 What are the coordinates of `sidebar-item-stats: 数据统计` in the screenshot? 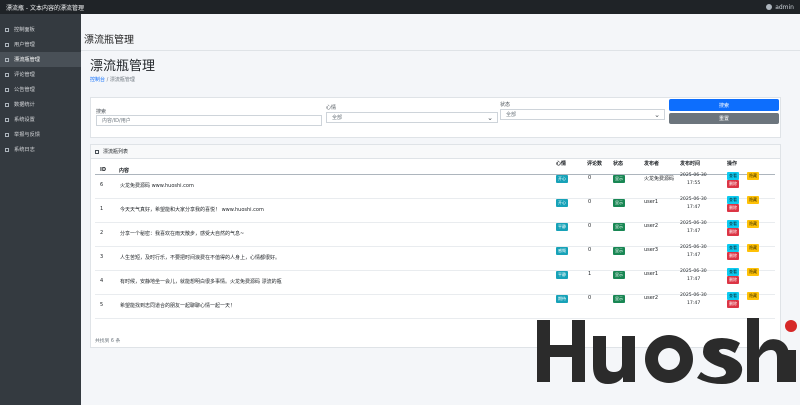 It's located at (40, 104).